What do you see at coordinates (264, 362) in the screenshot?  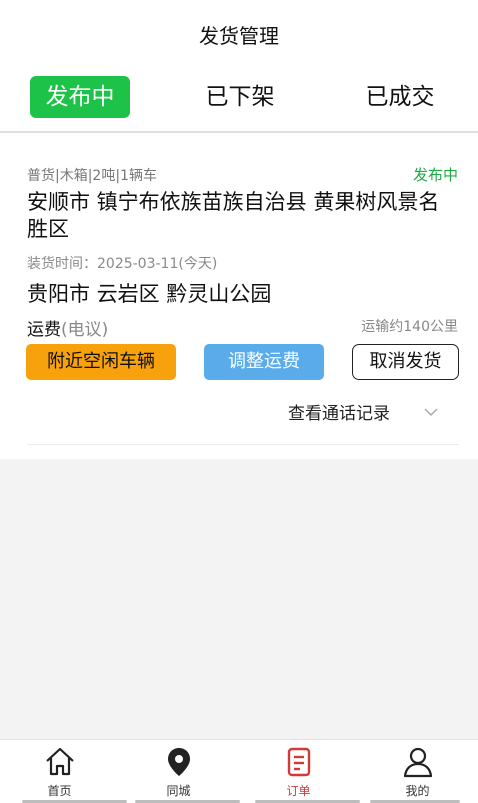 I see `adjust-fee-button: 调整运费` at bounding box center [264, 362].